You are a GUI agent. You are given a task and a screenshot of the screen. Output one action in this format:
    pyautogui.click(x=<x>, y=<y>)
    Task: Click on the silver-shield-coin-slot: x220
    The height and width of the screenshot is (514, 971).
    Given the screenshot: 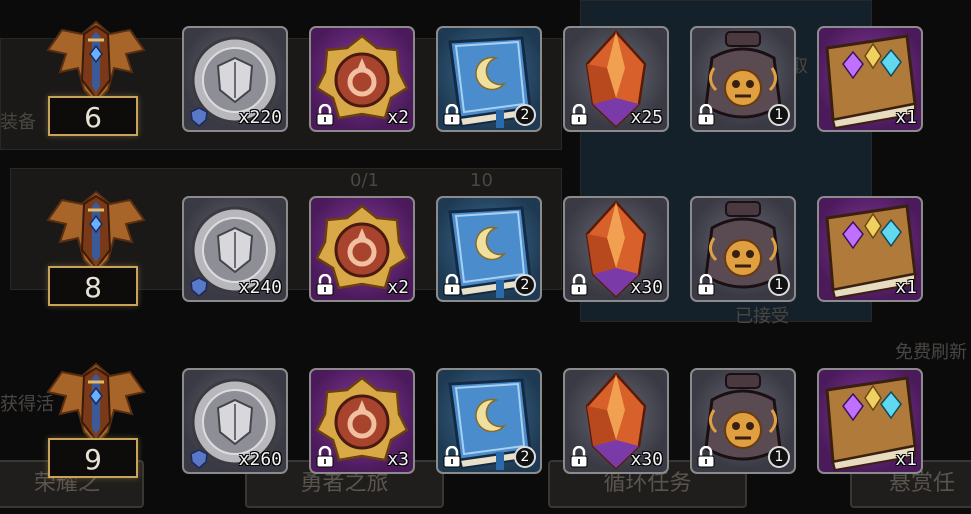 What is the action you would take?
    pyautogui.click(x=235, y=79)
    